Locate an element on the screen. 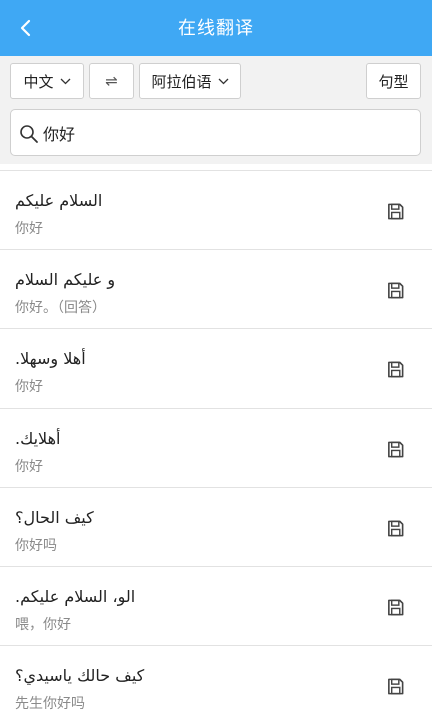 This screenshot has width=432, height=720. arabic-text: الو، السلام عليكم. is located at coordinates (75, 596).